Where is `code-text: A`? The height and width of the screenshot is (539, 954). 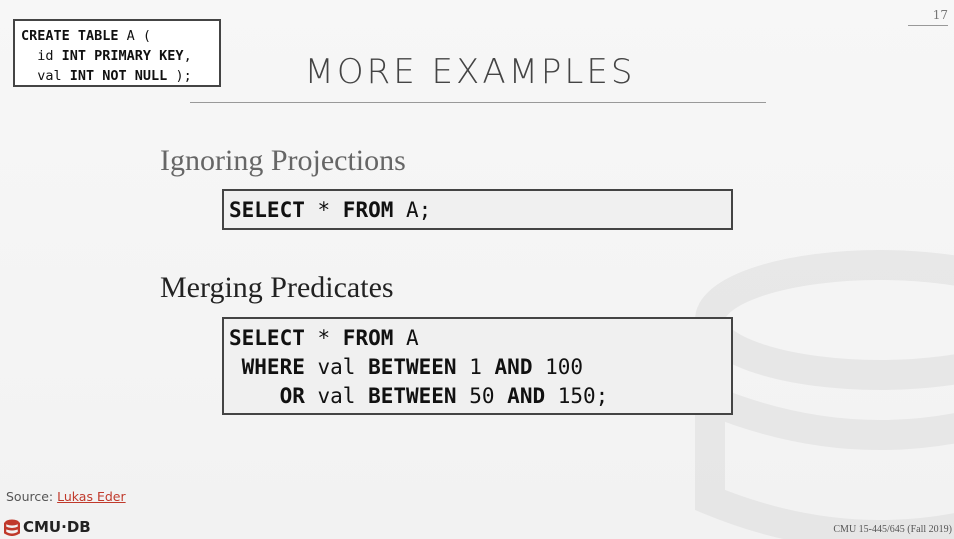 code-text: A is located at coordinates (406, 338).